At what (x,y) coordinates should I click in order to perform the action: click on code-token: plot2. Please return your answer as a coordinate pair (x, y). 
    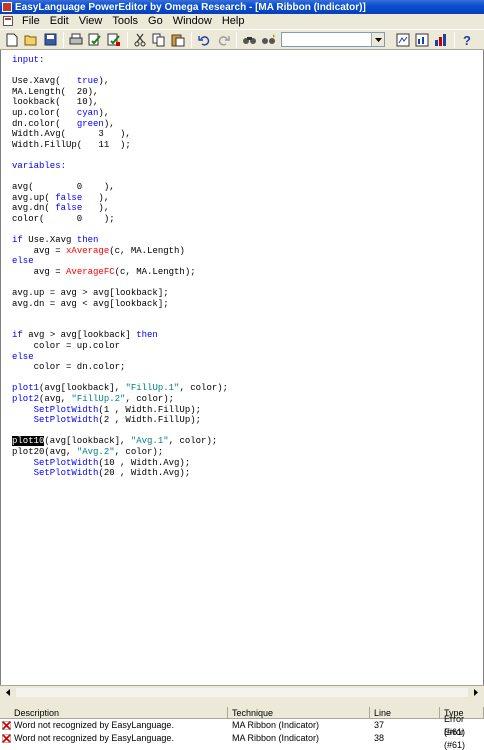
    Looking at the image, I should click on (26, 399).